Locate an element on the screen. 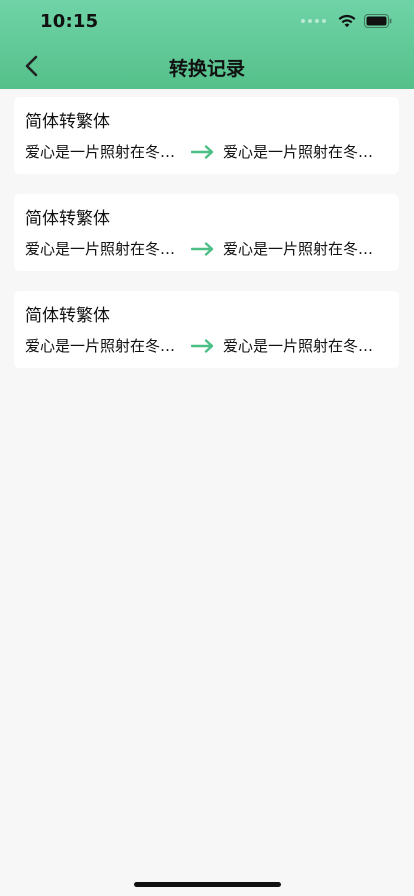 The height and width of the screenshot is (896, 414). header: 10:15 转换记录 is located at coordinates (207, 44).